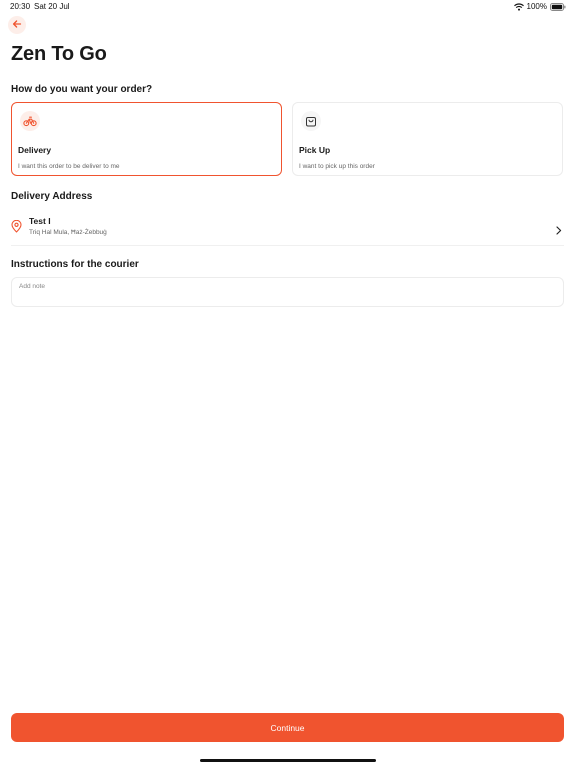 This screenshot has height=768, width=576. Describe the element at coordinates (288, 760) in the screenshot. I see `home-indicator` at that location.